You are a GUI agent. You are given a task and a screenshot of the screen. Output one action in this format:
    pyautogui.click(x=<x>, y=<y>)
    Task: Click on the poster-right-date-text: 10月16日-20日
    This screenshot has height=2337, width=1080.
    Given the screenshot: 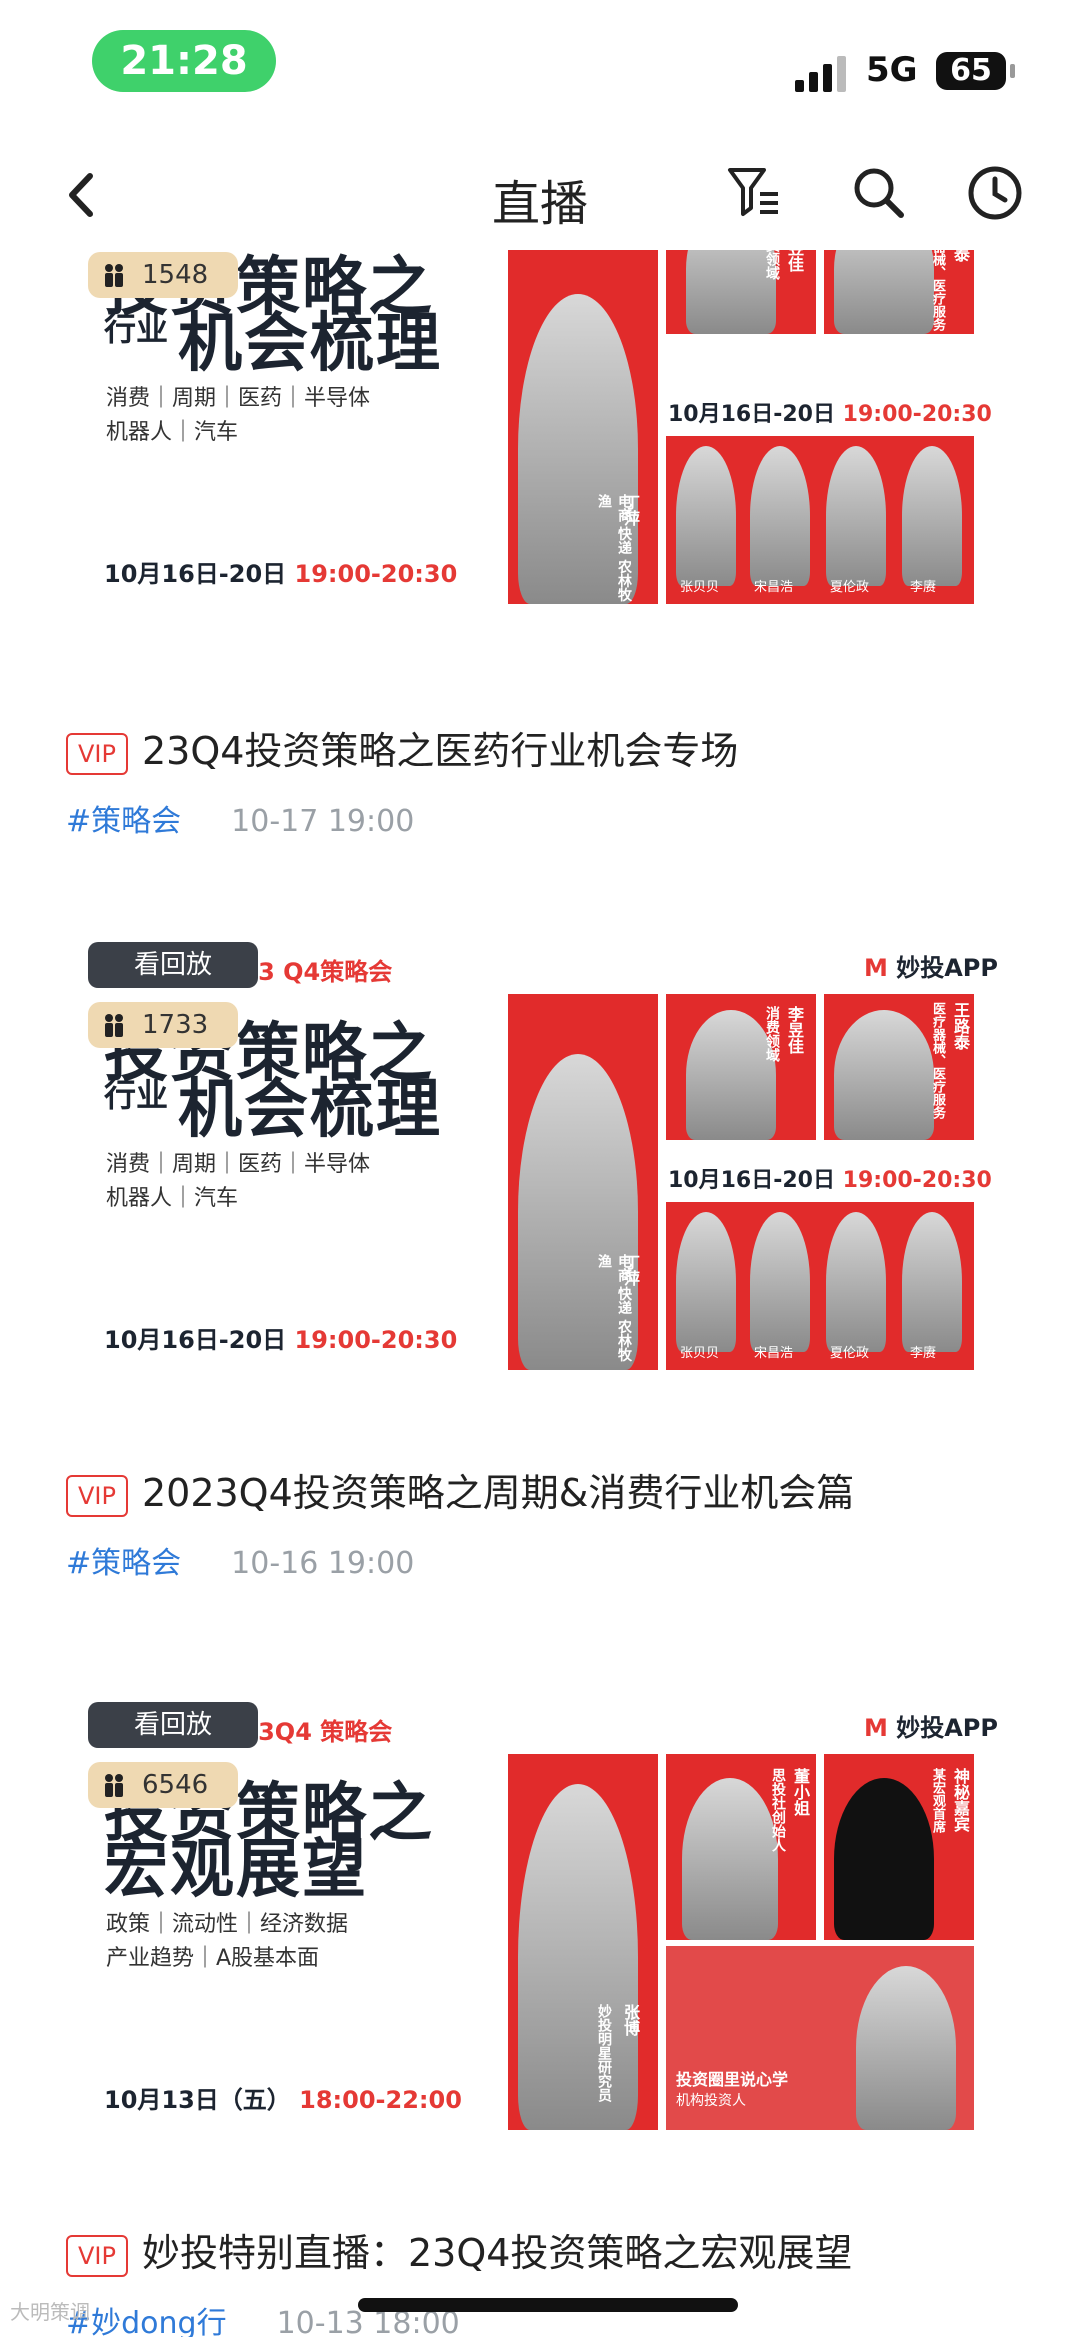 What is the action you would take?
    pyautogui.click(x=751, y=414)
    